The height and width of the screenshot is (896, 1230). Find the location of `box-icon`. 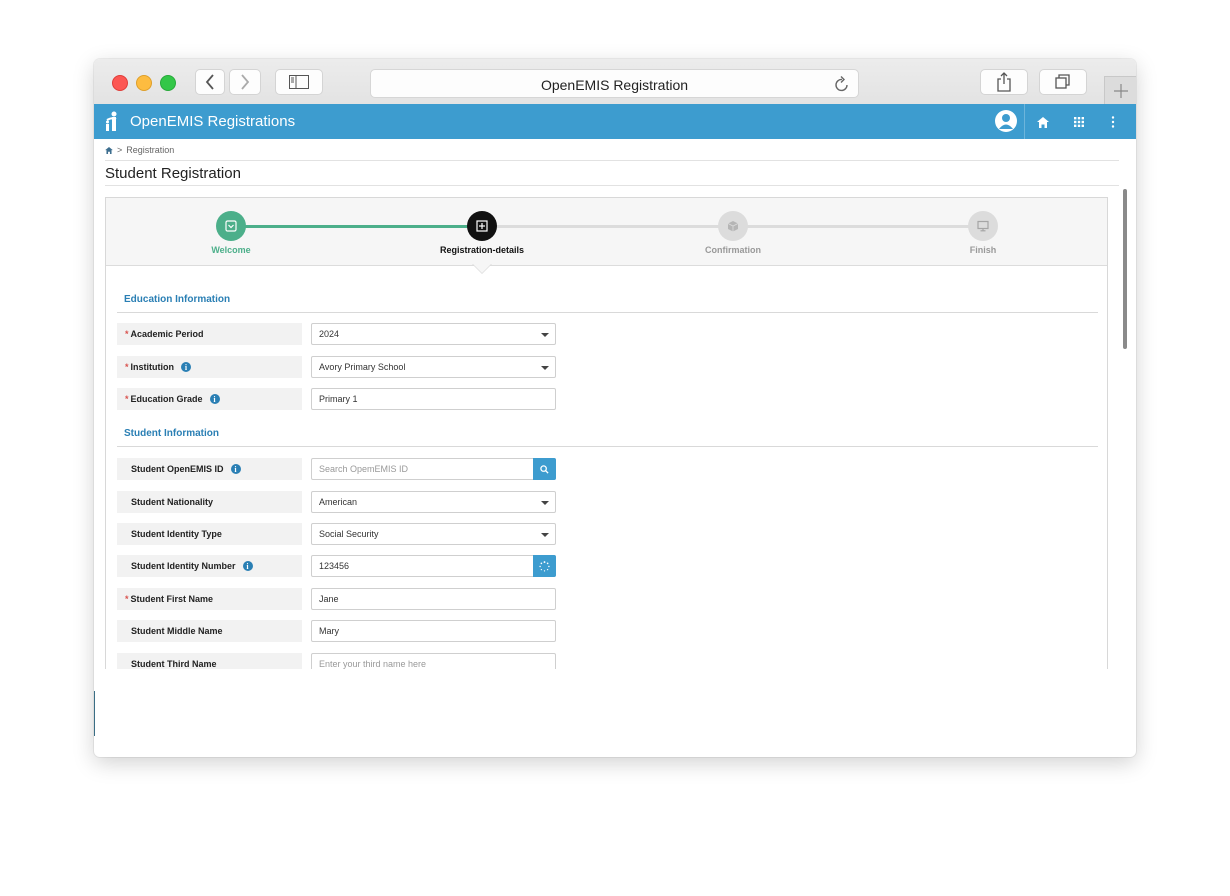

box-icon is located at coordinates (733, 226).